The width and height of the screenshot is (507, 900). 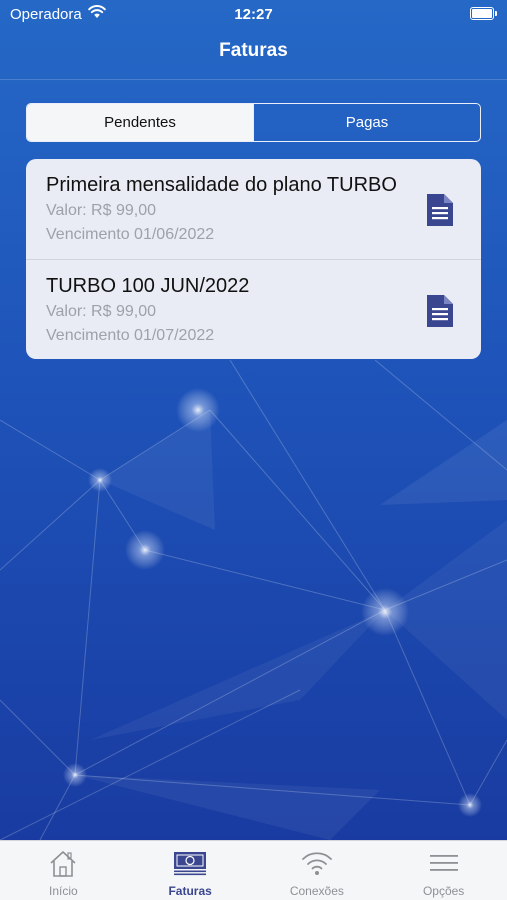 I want to click on clock: 12:27, so click(x=253, y=14).